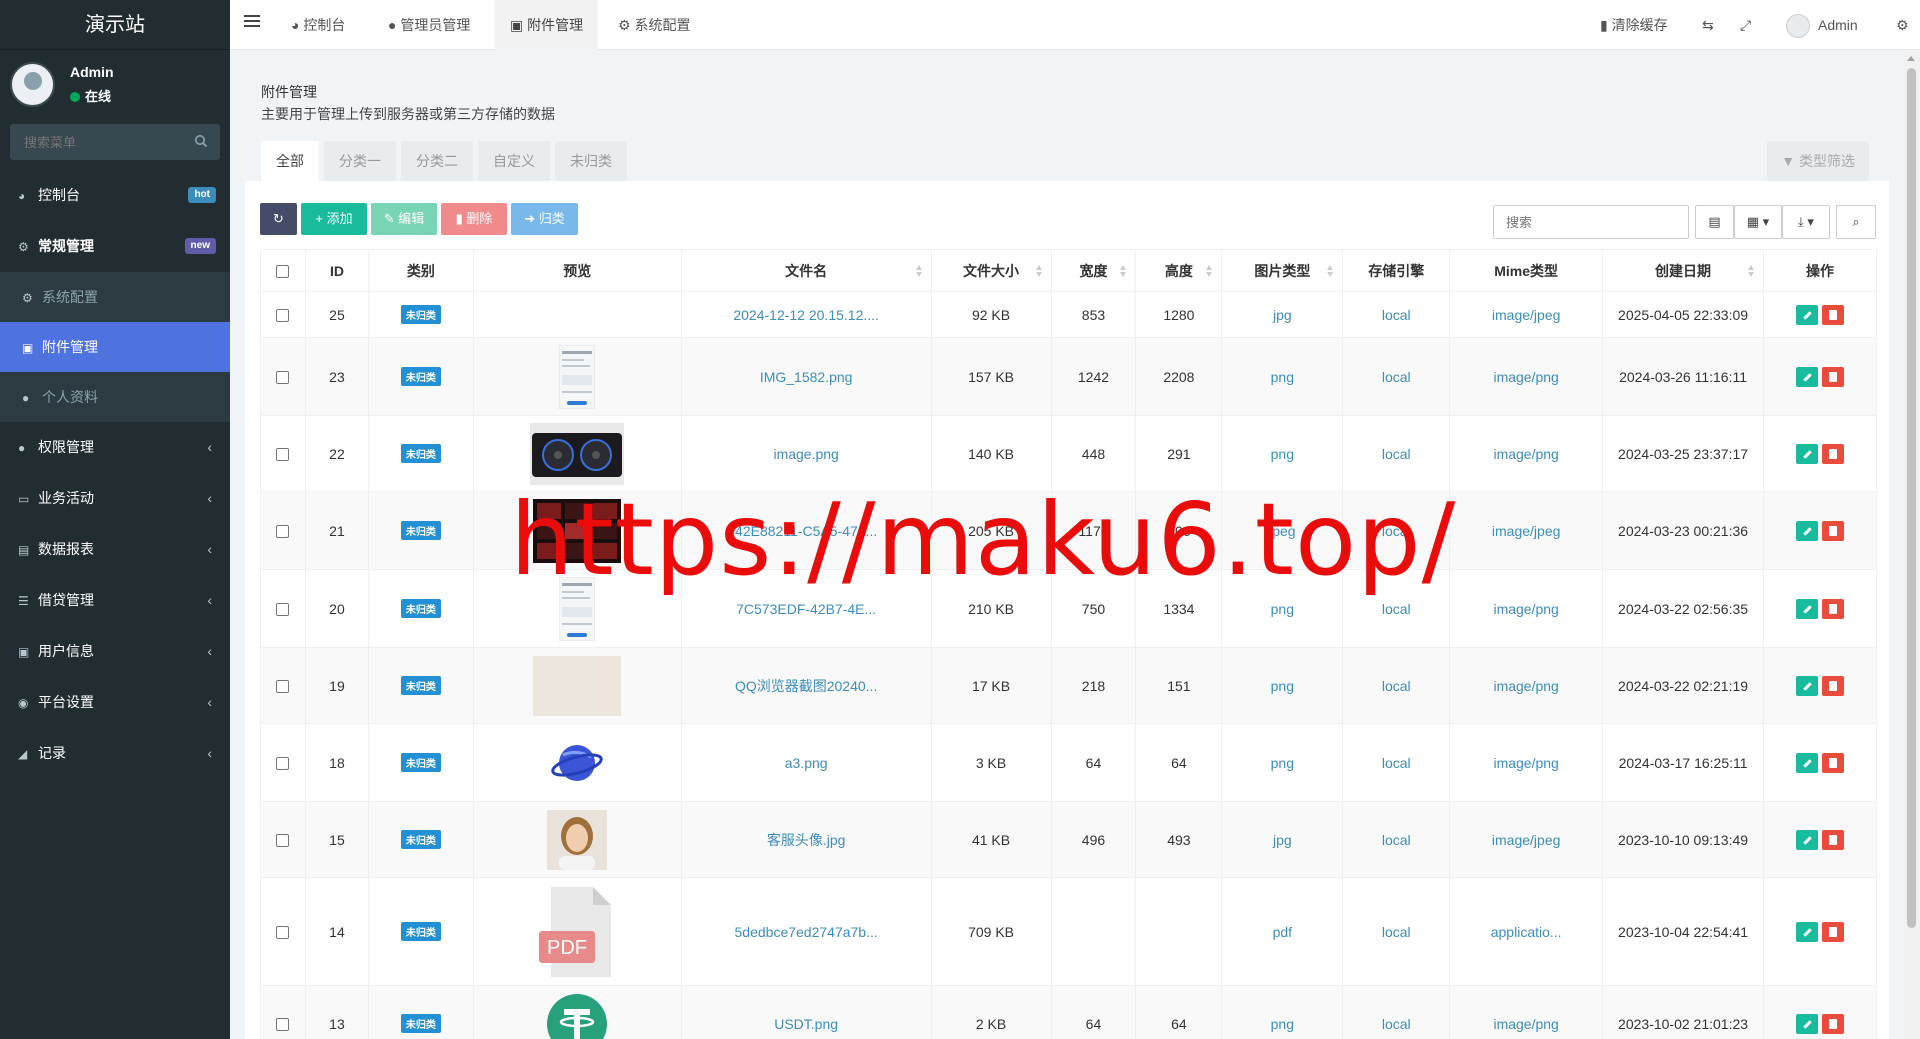 This screenshot has height=1039, width=1920. Describe the element at coordinates (806, 1012) in the screenshot. I see `cell-filename: USDT.png` at that location.